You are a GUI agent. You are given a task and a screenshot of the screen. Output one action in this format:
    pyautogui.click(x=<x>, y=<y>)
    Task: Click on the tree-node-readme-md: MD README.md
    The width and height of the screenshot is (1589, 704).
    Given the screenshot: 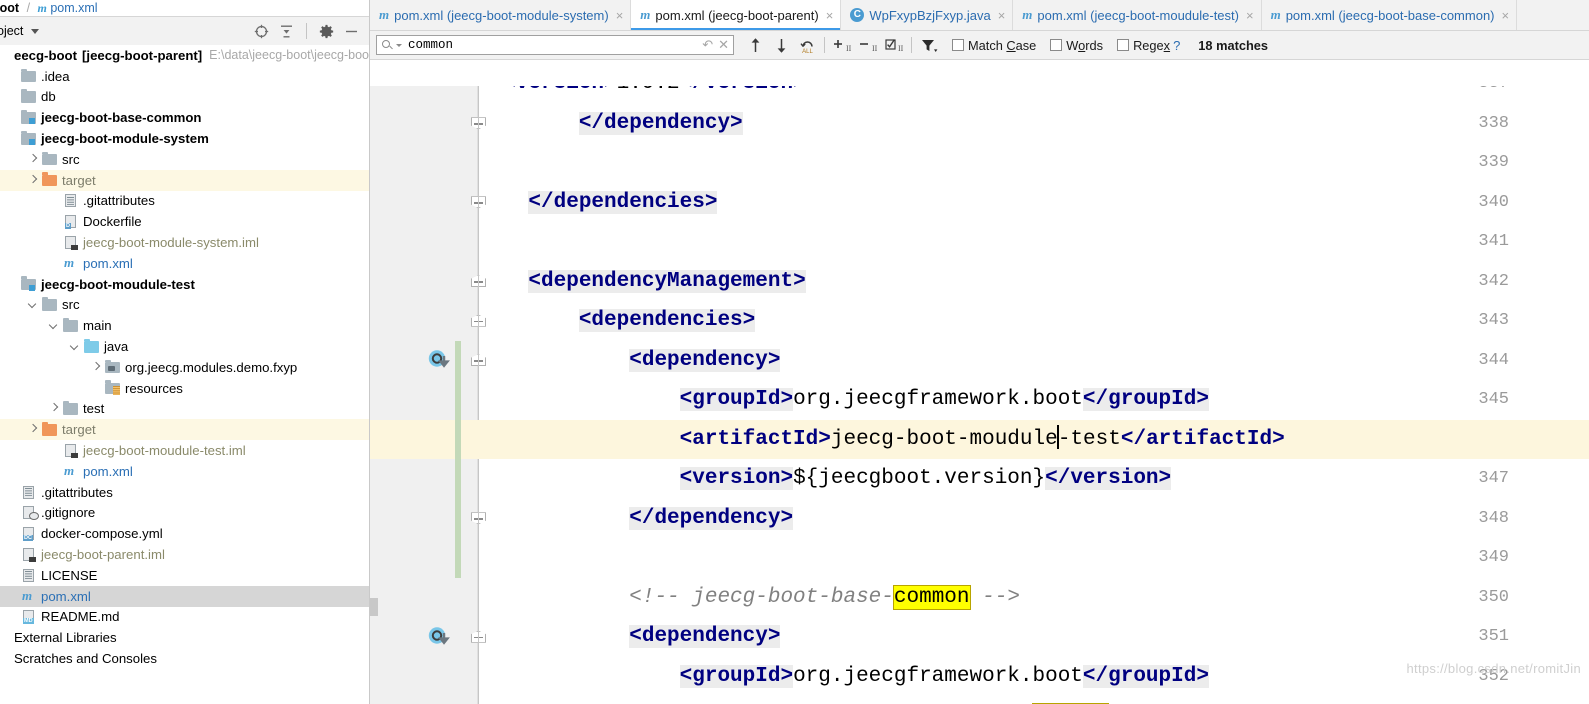 What is the action you would take?
    pyautogui.click(x=184, y=617)
    